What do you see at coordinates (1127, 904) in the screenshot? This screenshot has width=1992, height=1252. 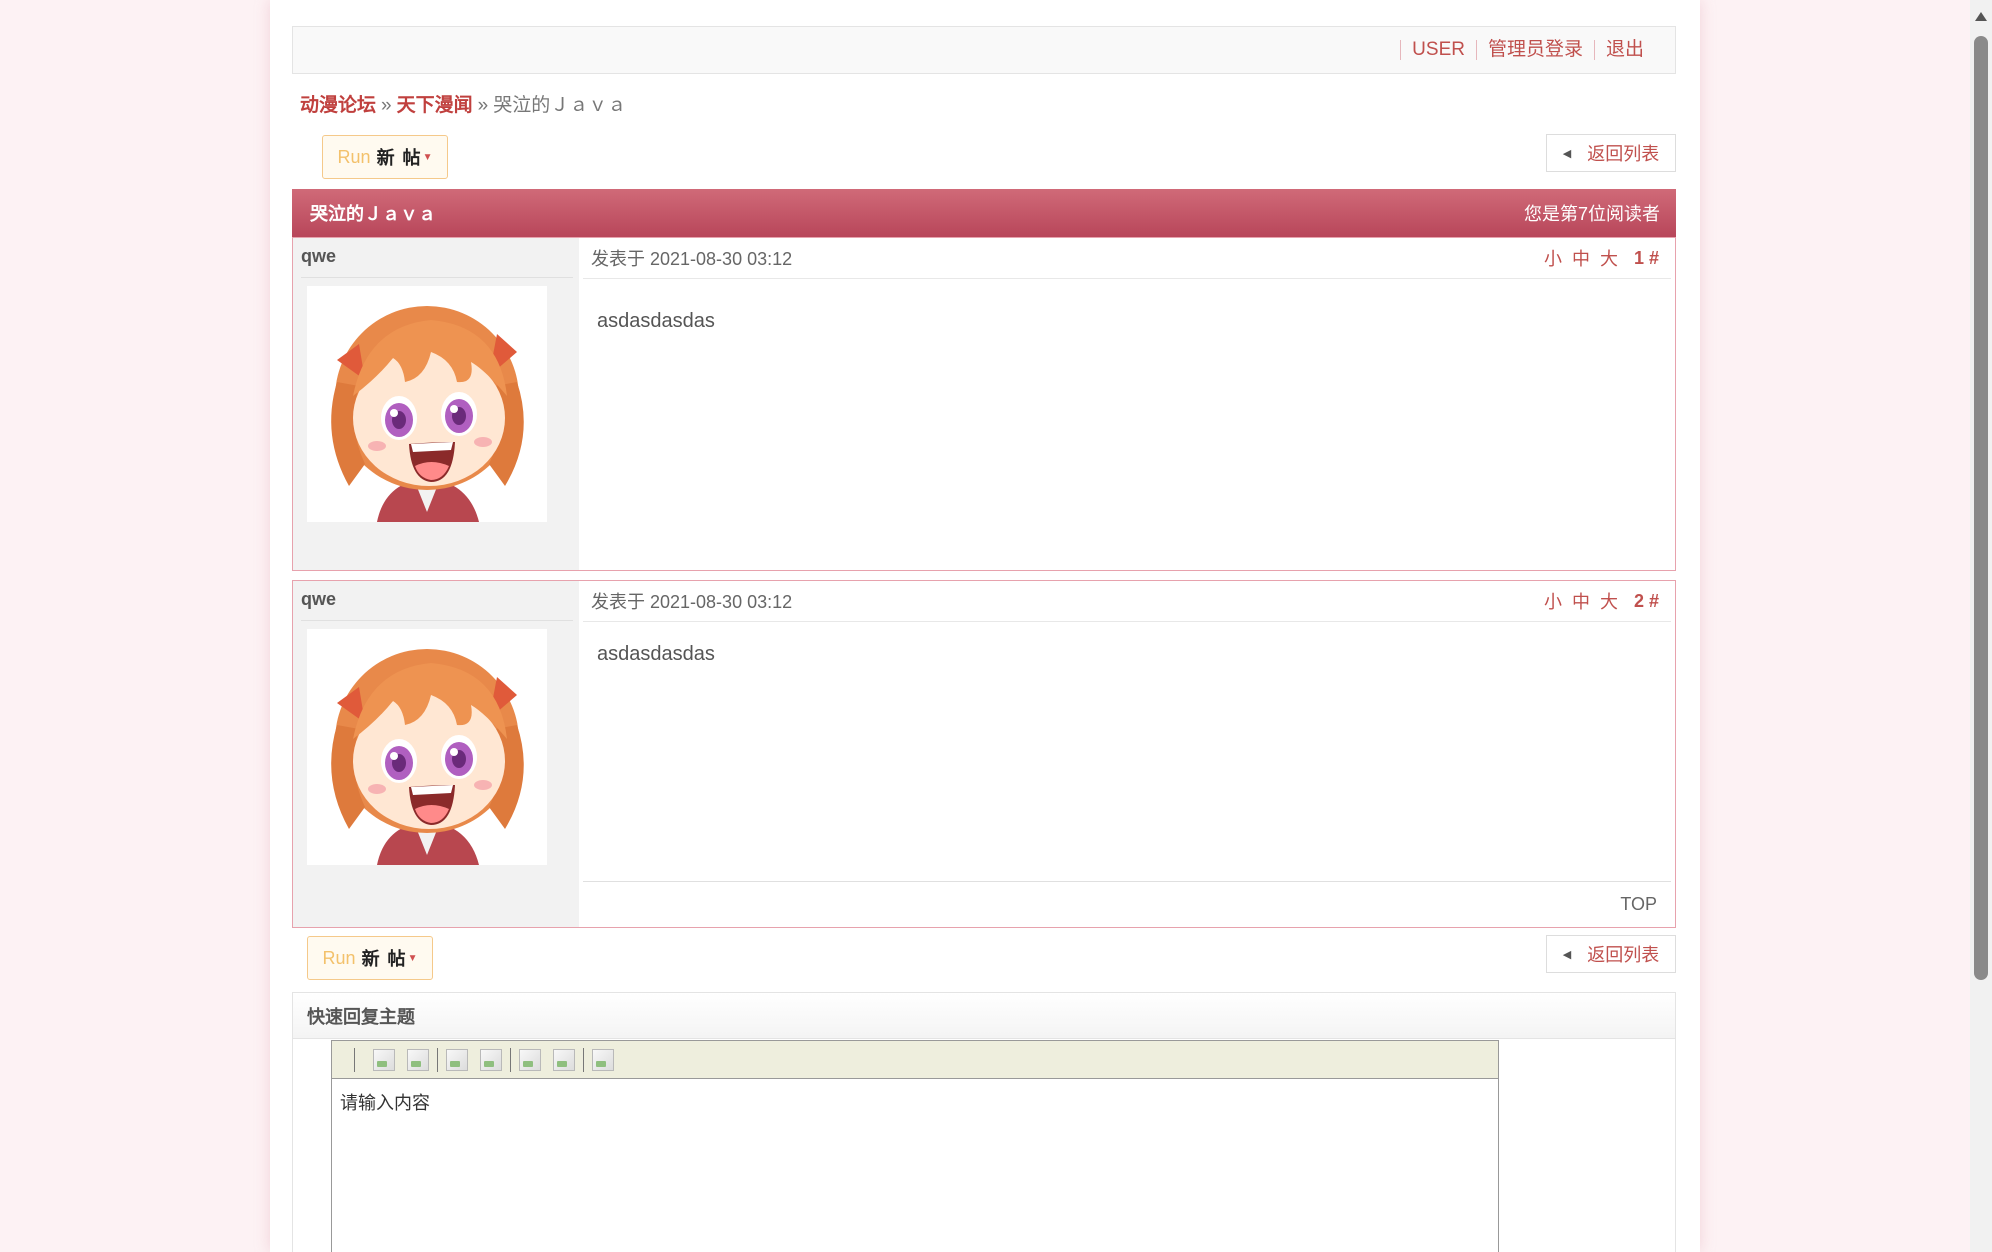 I see `post-footer: TOP` at bounding box center [1127, 904].